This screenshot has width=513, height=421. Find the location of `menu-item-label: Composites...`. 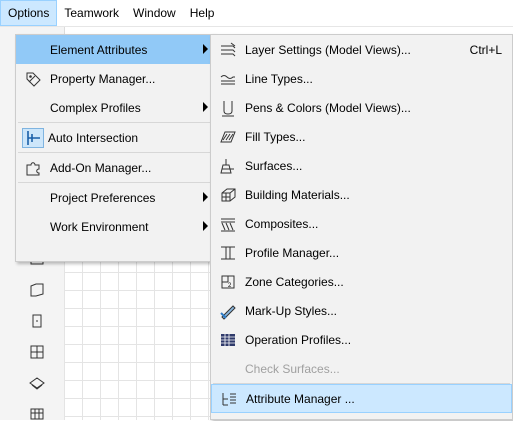

menu-item-label: Composites... is located at coordinates (282, 223).